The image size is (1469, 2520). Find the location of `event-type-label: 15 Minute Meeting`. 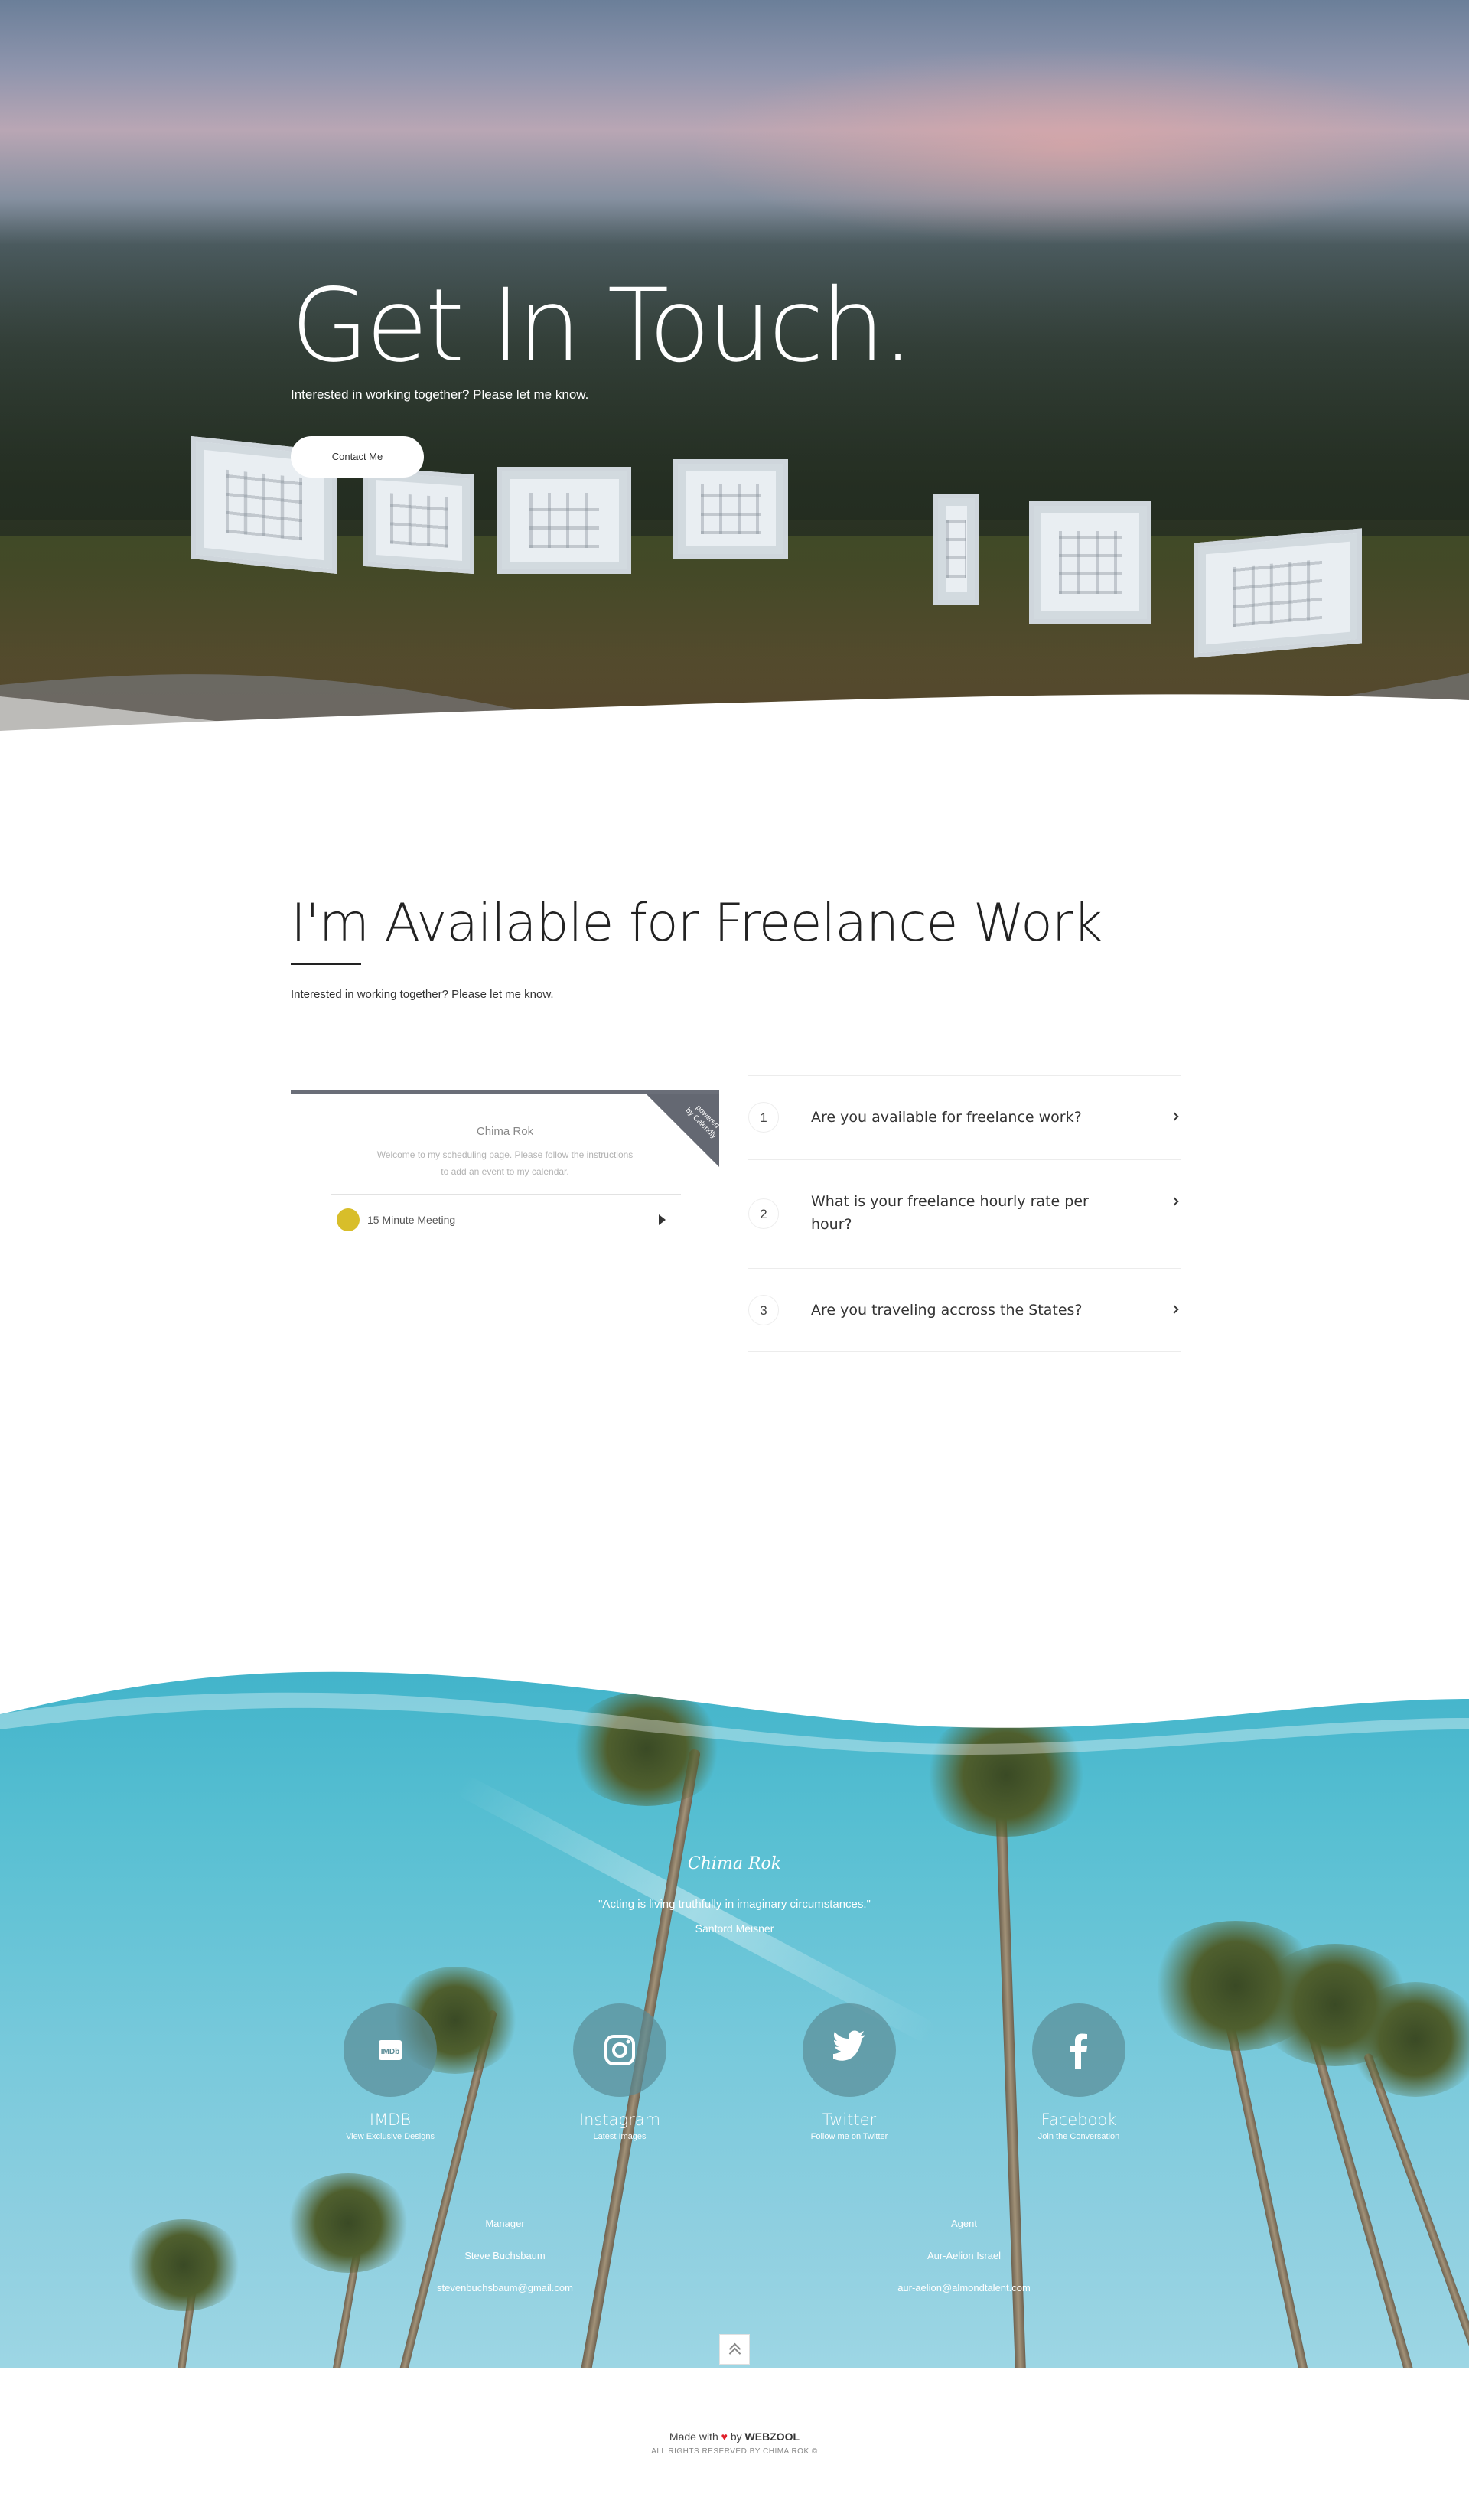

event-type-label: 15 Minute Meeting is located at coordinates (412, 1220).